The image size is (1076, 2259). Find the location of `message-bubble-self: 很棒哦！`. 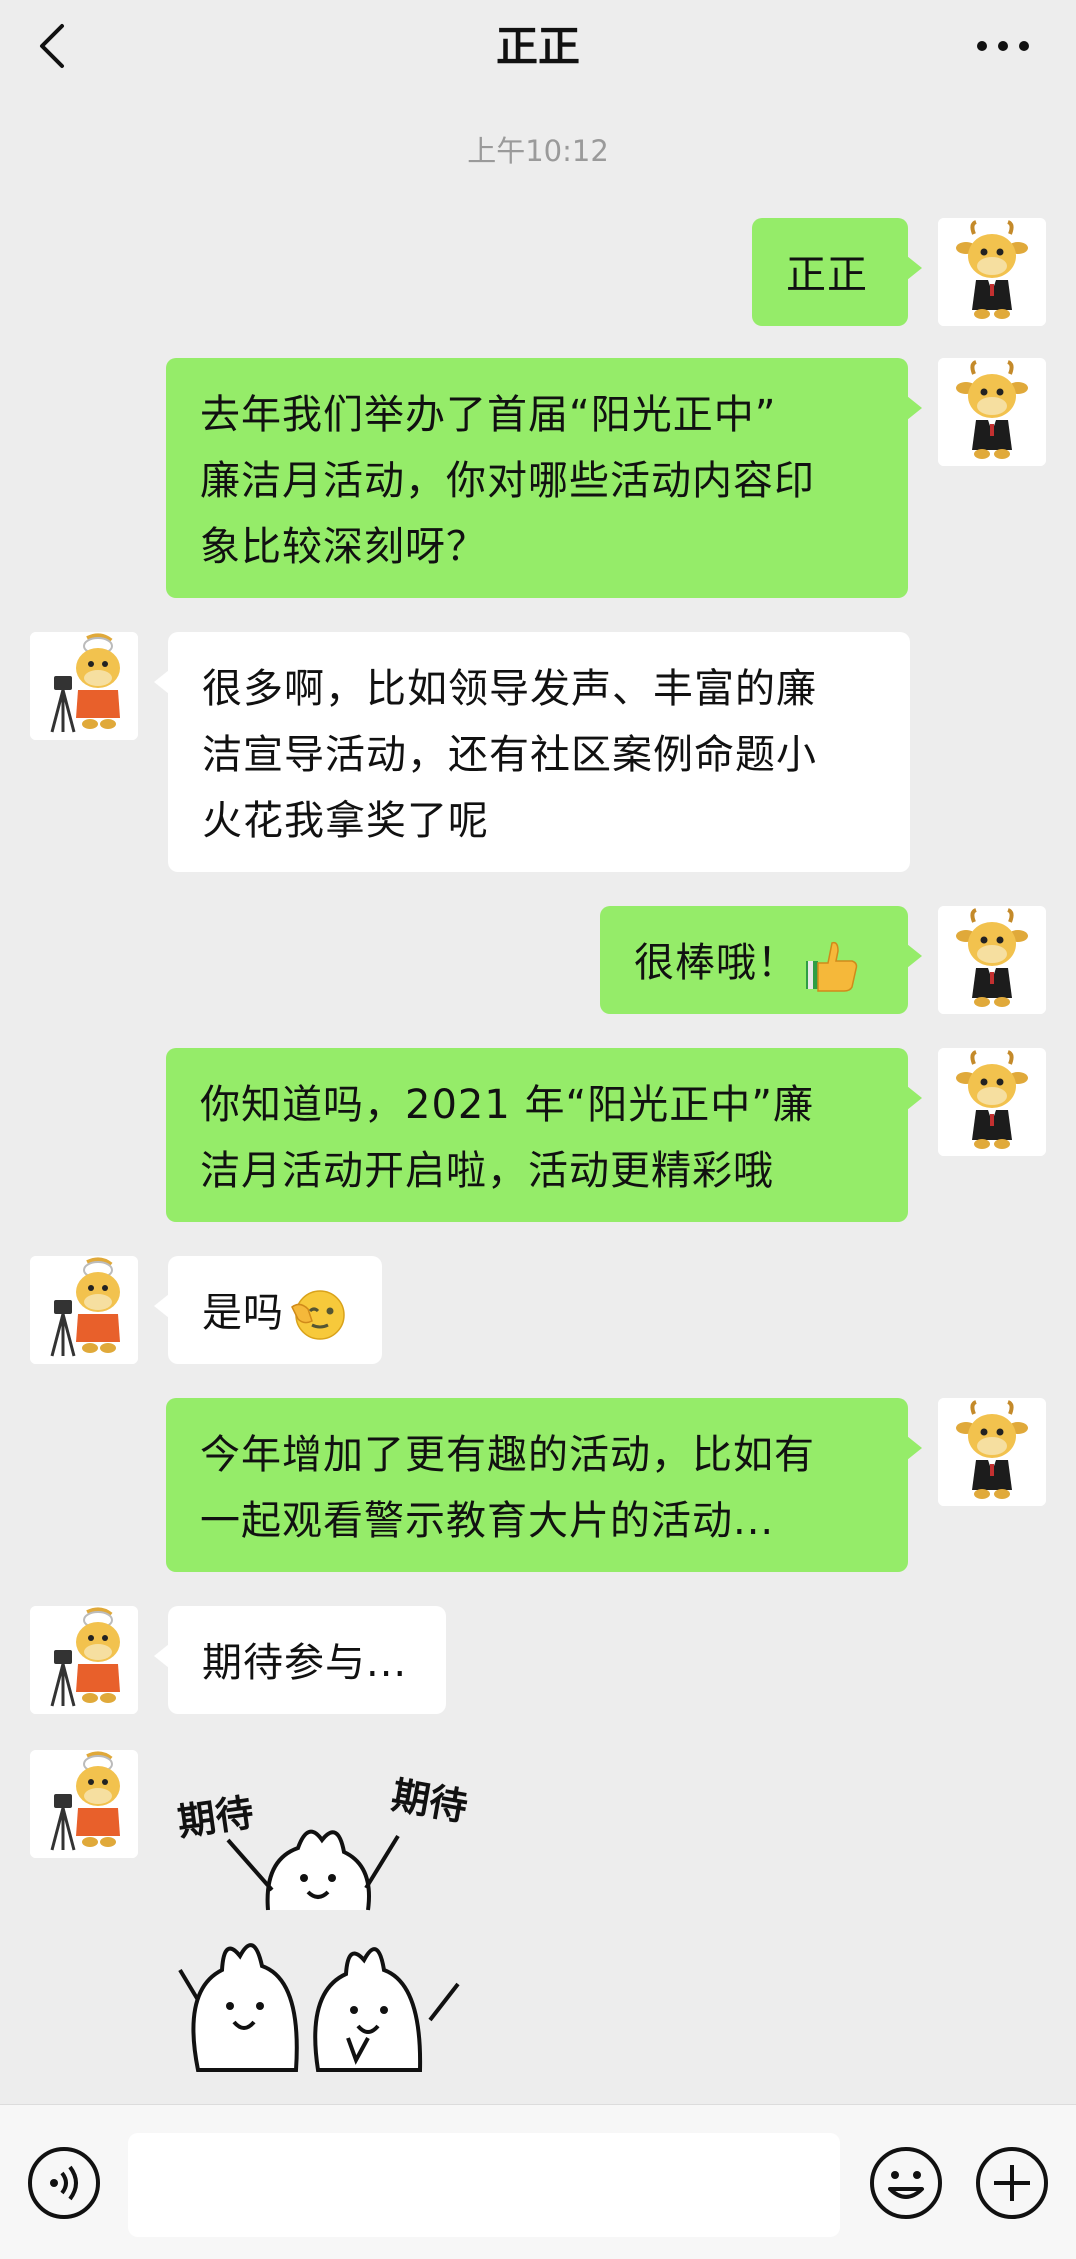

message-bubble-self: 很棒哦！ is located at coordinates (761, 960).